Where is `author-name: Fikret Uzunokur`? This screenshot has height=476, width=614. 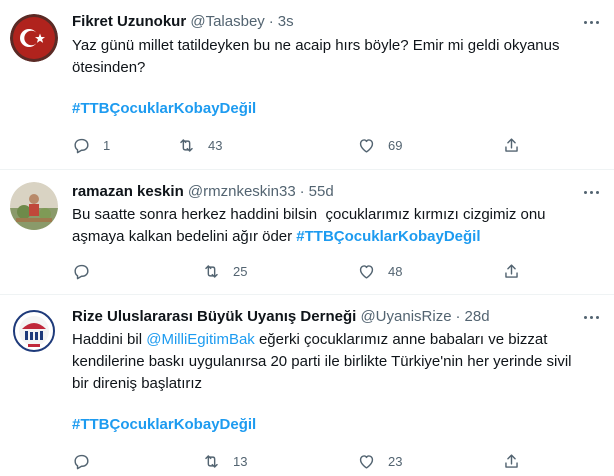 author-name: Fikret Uzunokur is located at coordinates (129, 21).